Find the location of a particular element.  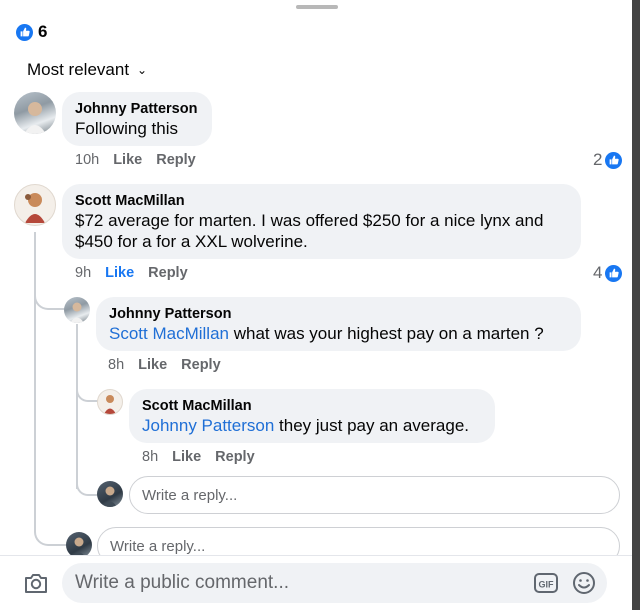

comment-time: 10h is located at coordinates (87, 160).